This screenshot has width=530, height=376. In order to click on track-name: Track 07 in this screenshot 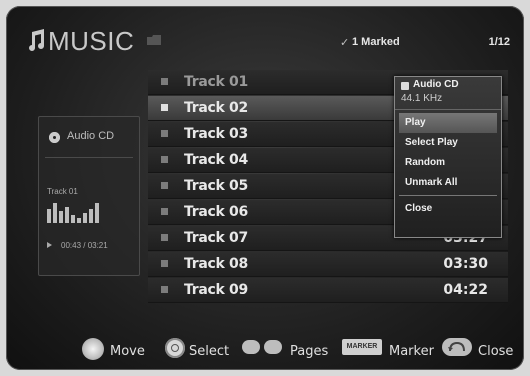, I will do `click(216, 238)`.